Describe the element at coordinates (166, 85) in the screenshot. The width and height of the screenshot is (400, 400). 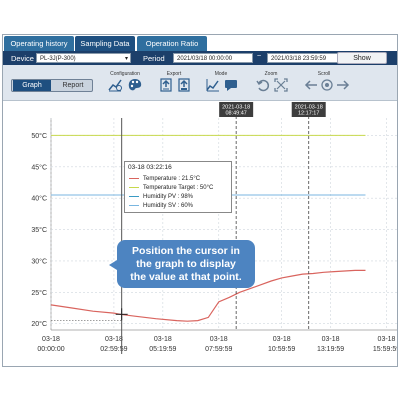
I see `export-csv-icon` at that location.